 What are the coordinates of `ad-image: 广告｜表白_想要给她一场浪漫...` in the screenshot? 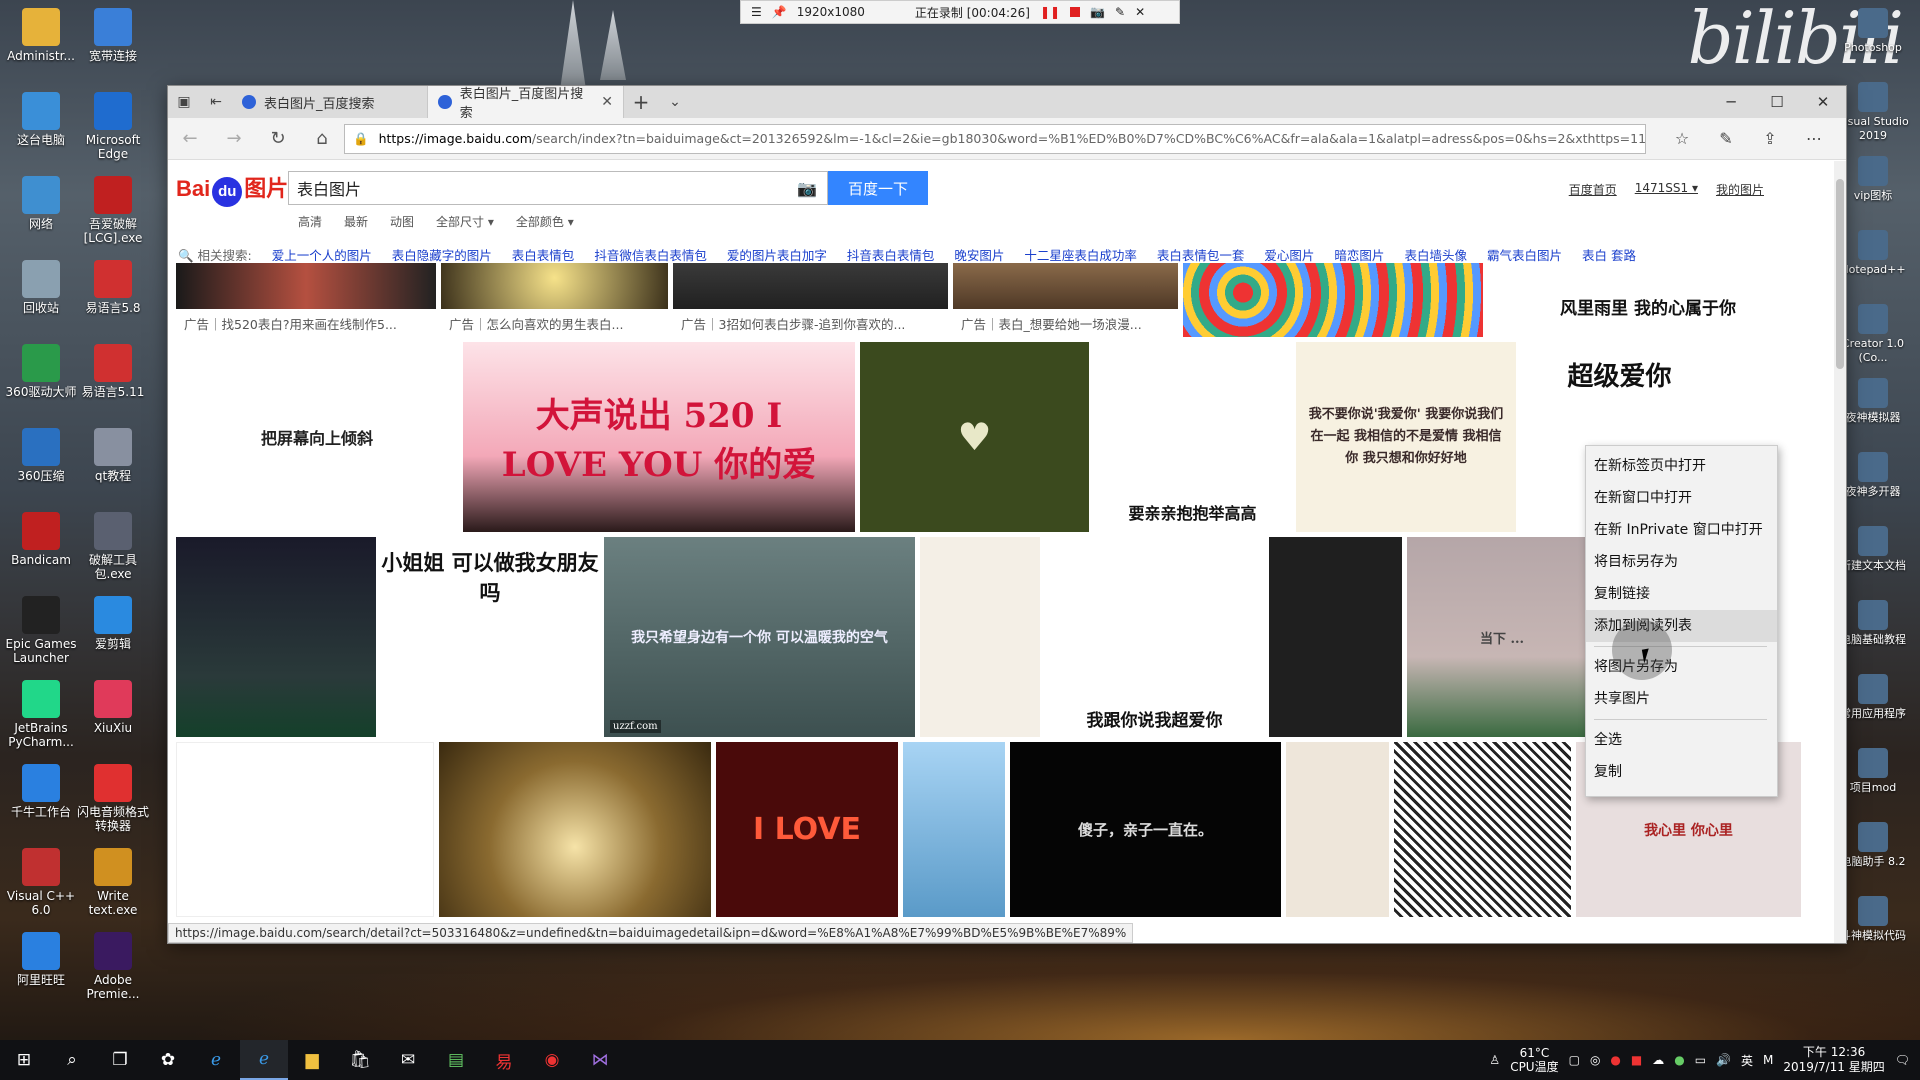 It's located at (1065, 300).